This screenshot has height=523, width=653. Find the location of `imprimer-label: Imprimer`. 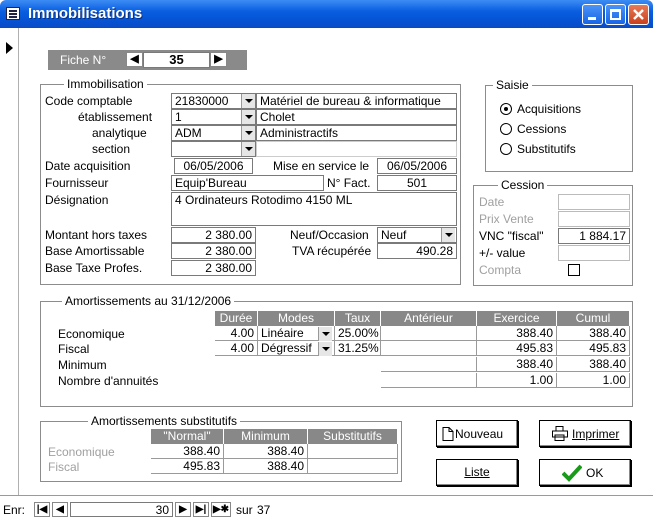

imprimer-label: Imprimer is located at coordinates (596, 434).